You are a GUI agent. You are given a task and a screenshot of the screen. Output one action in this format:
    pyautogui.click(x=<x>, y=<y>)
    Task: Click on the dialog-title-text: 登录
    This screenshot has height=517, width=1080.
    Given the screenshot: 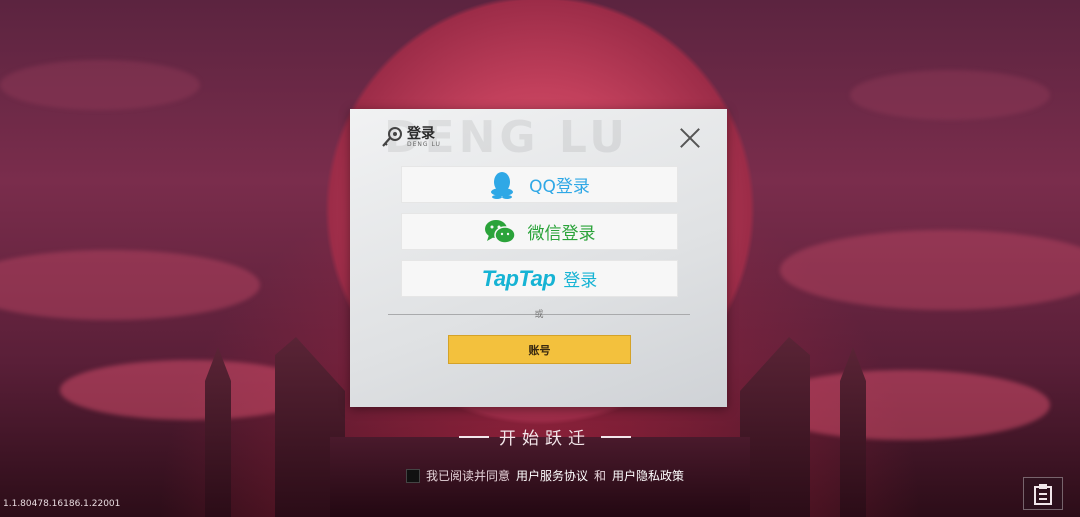 What is the action you would take?
    pyautogui.click(x=421, y=133)
    